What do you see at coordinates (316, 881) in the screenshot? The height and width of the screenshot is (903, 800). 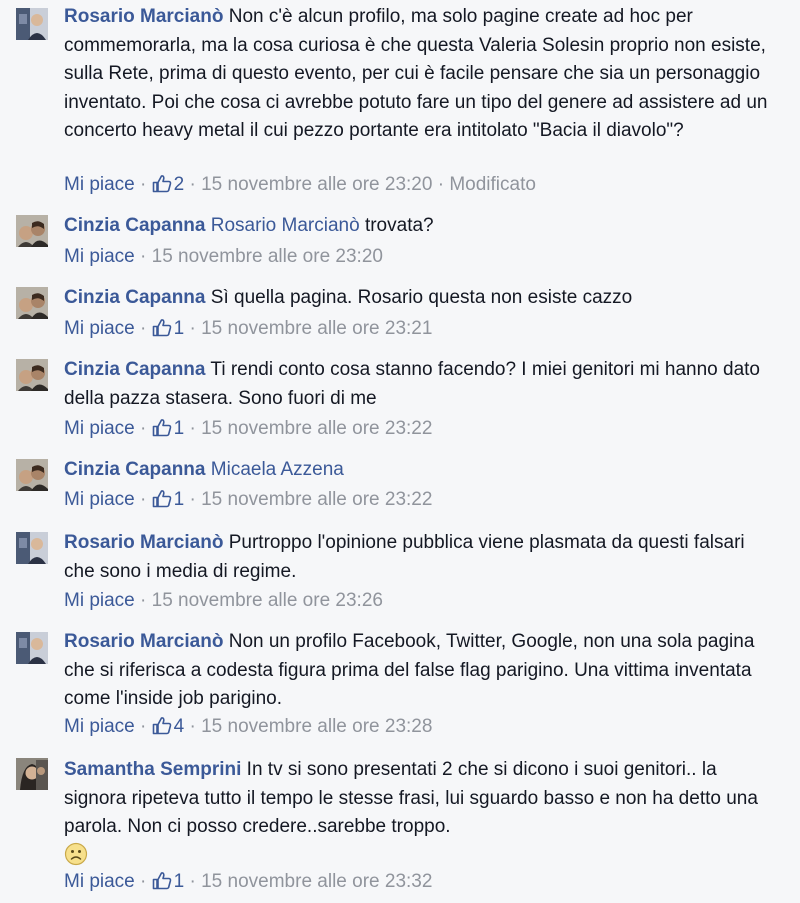 I see `comment-timestamp: 15 novembre alle ore 23:32` at bounding box center [316, 881].